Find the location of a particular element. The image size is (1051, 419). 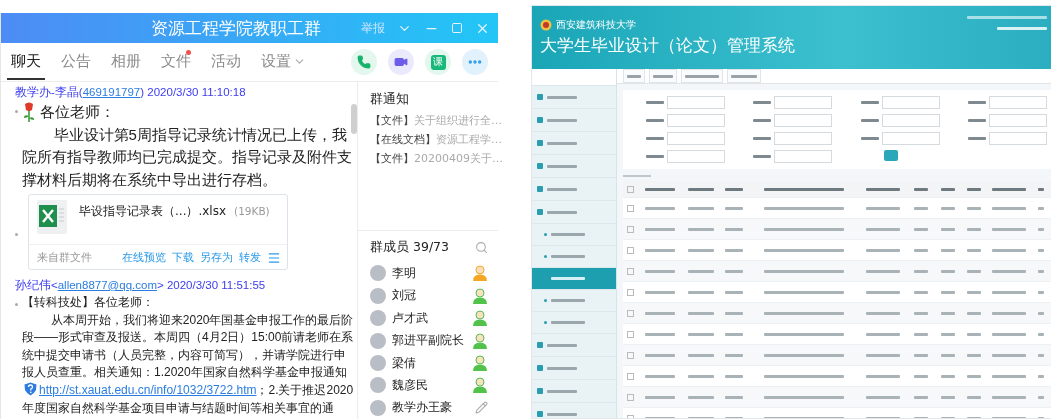

link: http://st.xauat.edu.cn/info/1032/3722.htm is located at coordinates (148, 389).